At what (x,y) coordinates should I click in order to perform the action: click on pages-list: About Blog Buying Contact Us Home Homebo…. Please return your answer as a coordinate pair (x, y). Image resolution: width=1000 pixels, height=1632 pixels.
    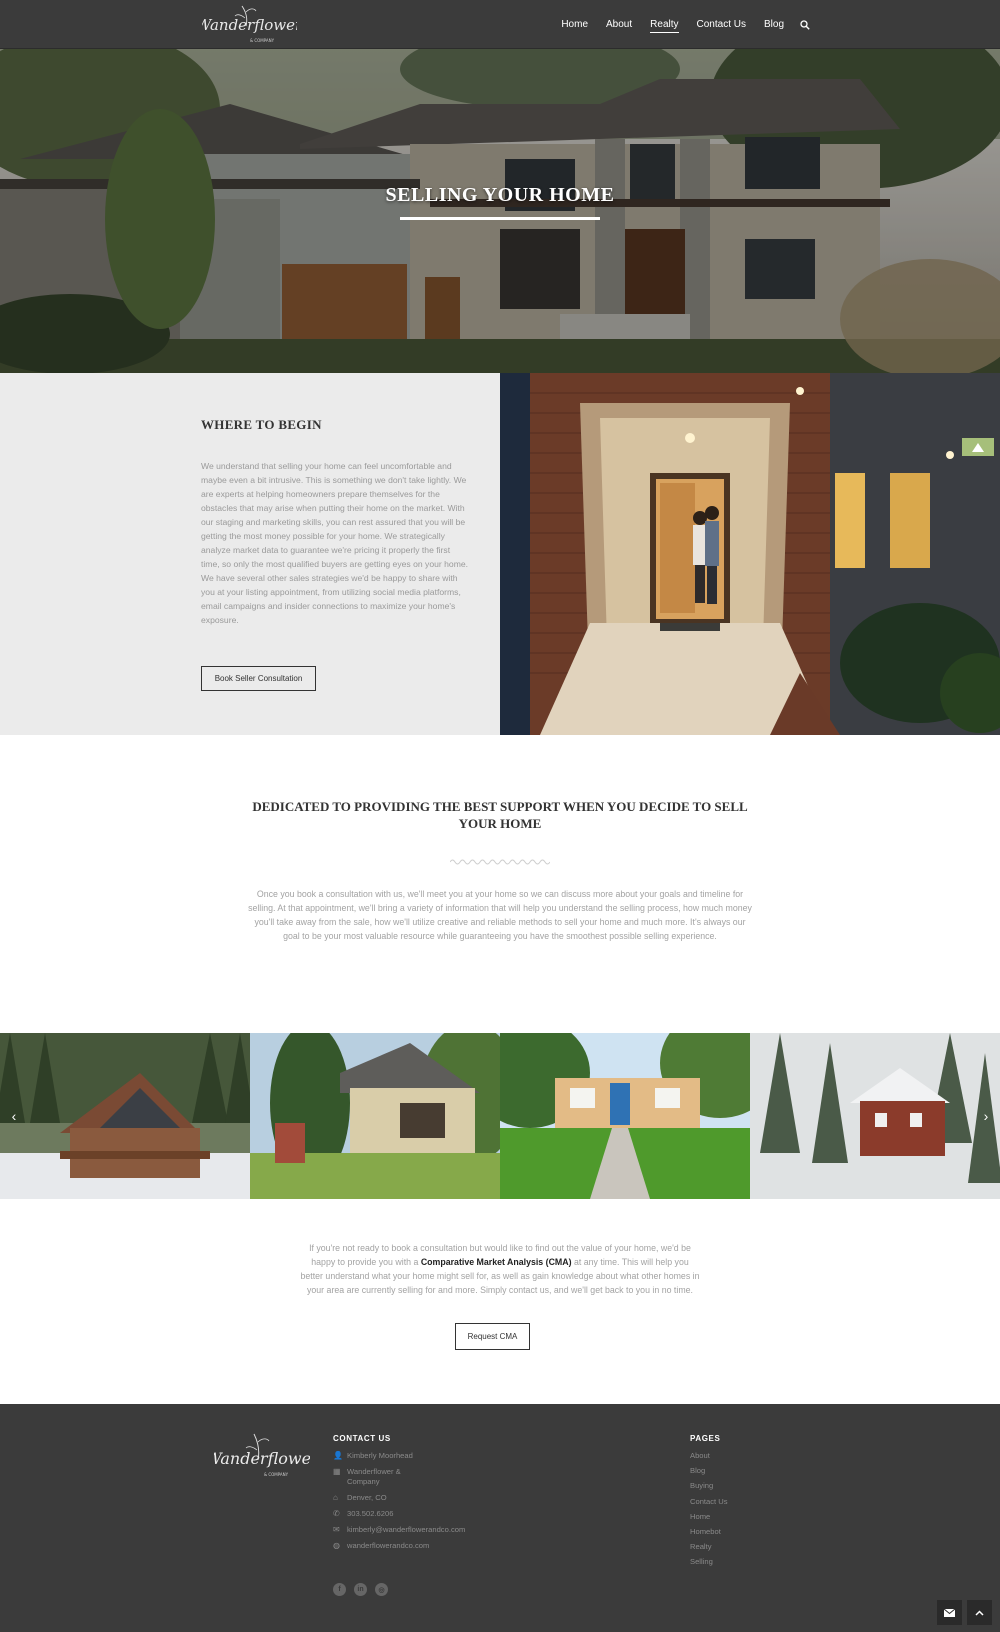
    Looking at the image, I should click on (709, 1512).